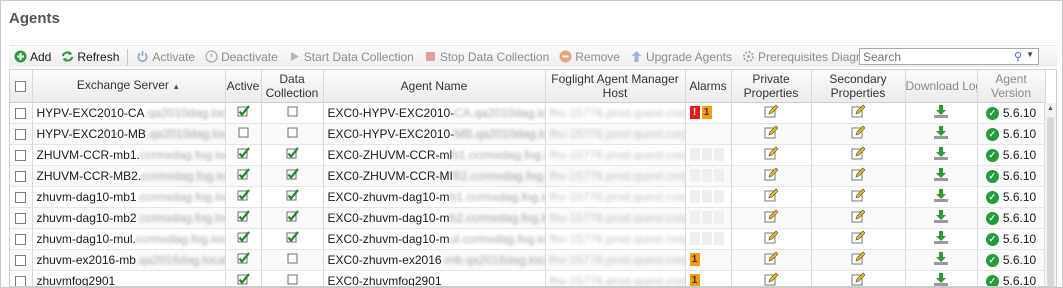  Describe the element at coordinates (681, 57) in the screenshot. I see `upgrade-agents-button: Upgrade Agents` at that location.